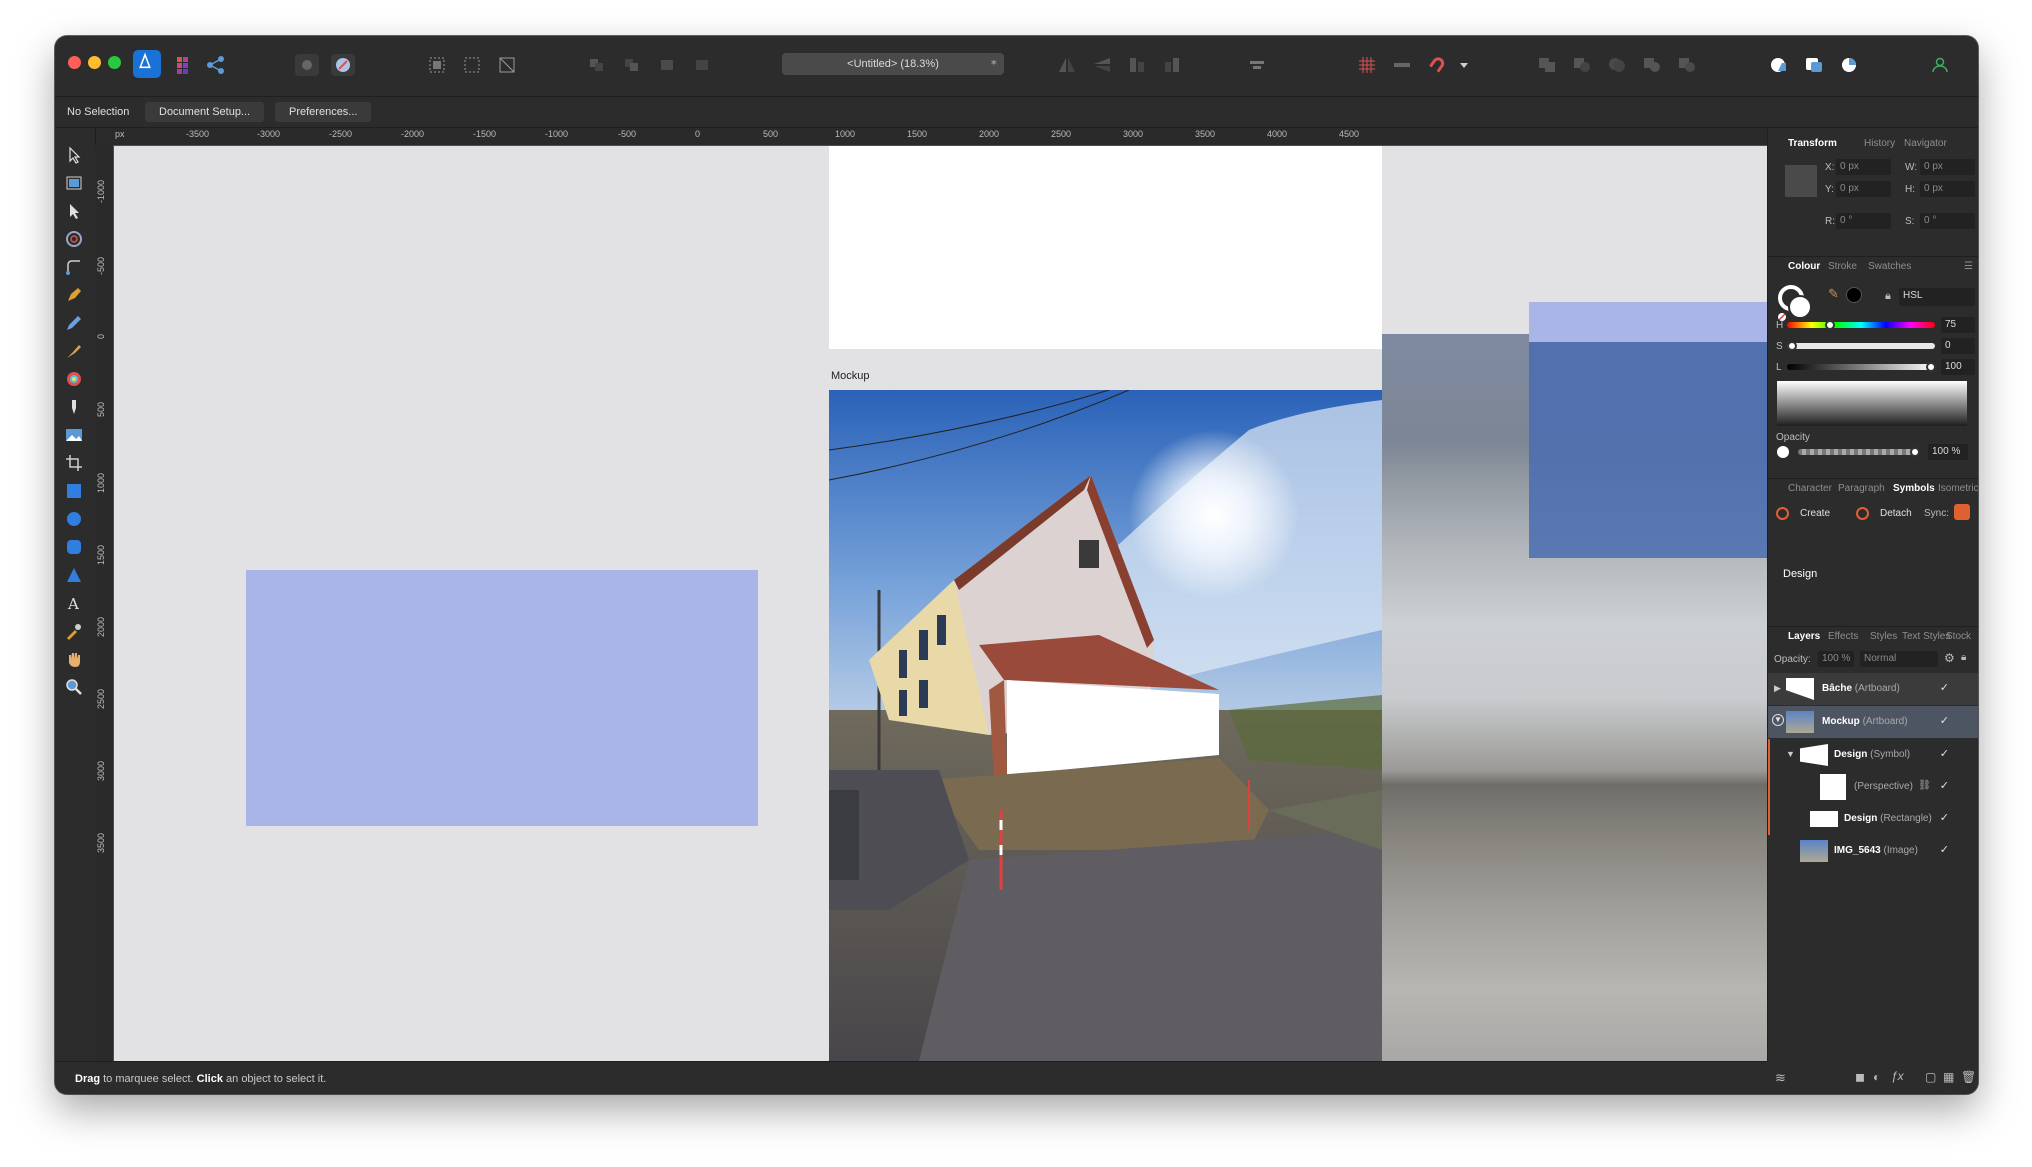 The width and height of the screenshot is (2032, 1167). I want to click on tab-layers: Layers, so click(1804, 636).